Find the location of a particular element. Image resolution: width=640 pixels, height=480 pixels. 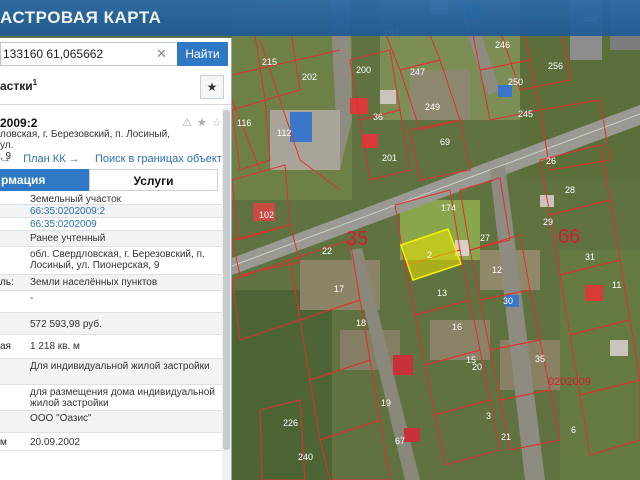

parcel-label: 28 is located at coordinates (570, 190).